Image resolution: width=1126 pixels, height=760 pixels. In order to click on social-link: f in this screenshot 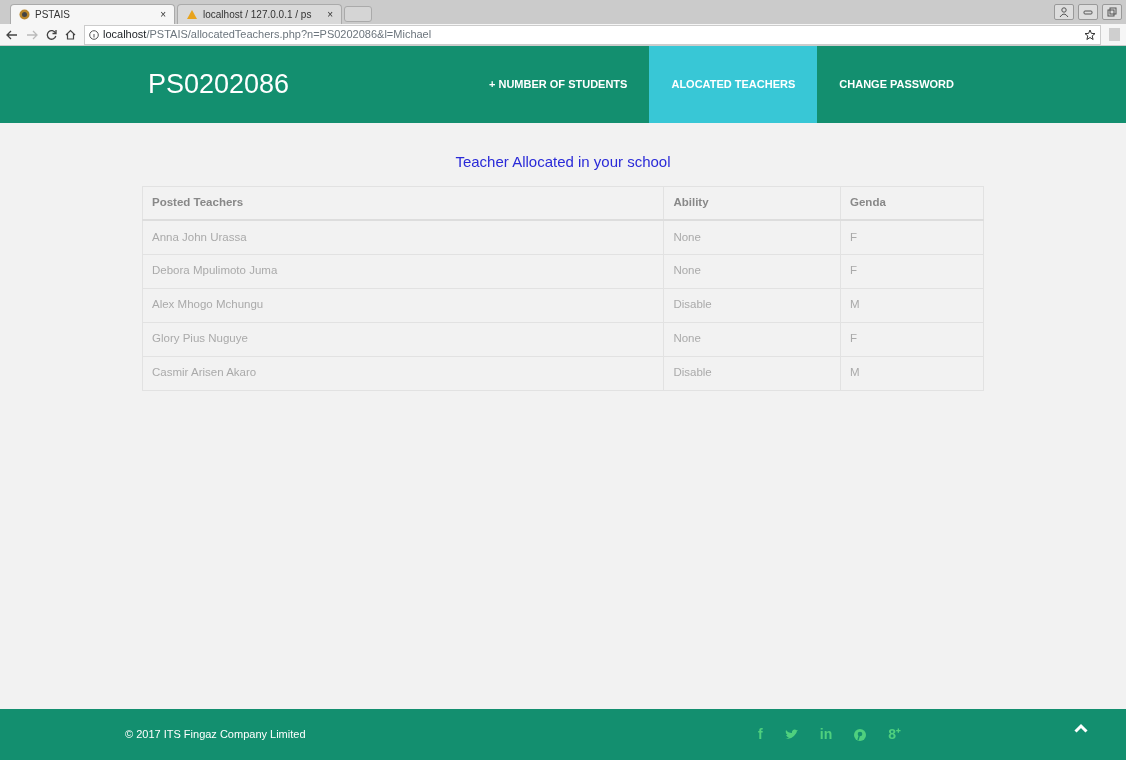, I will do `click(760, 734)`.